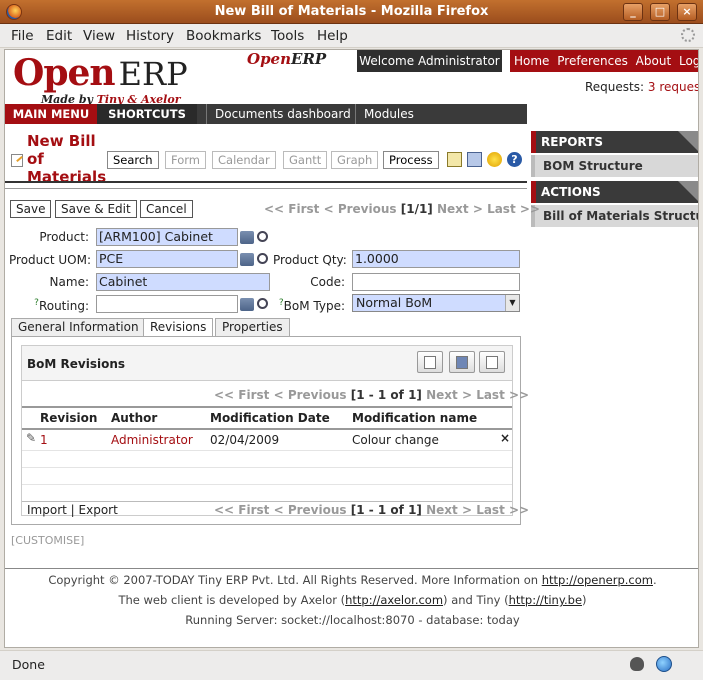 The width and height of the screenshot is (703, 680). What do you see at coordinates (592, 61) in the screenshot?
I see `link-preferences: Preferences` at bounding box center [592, 61].